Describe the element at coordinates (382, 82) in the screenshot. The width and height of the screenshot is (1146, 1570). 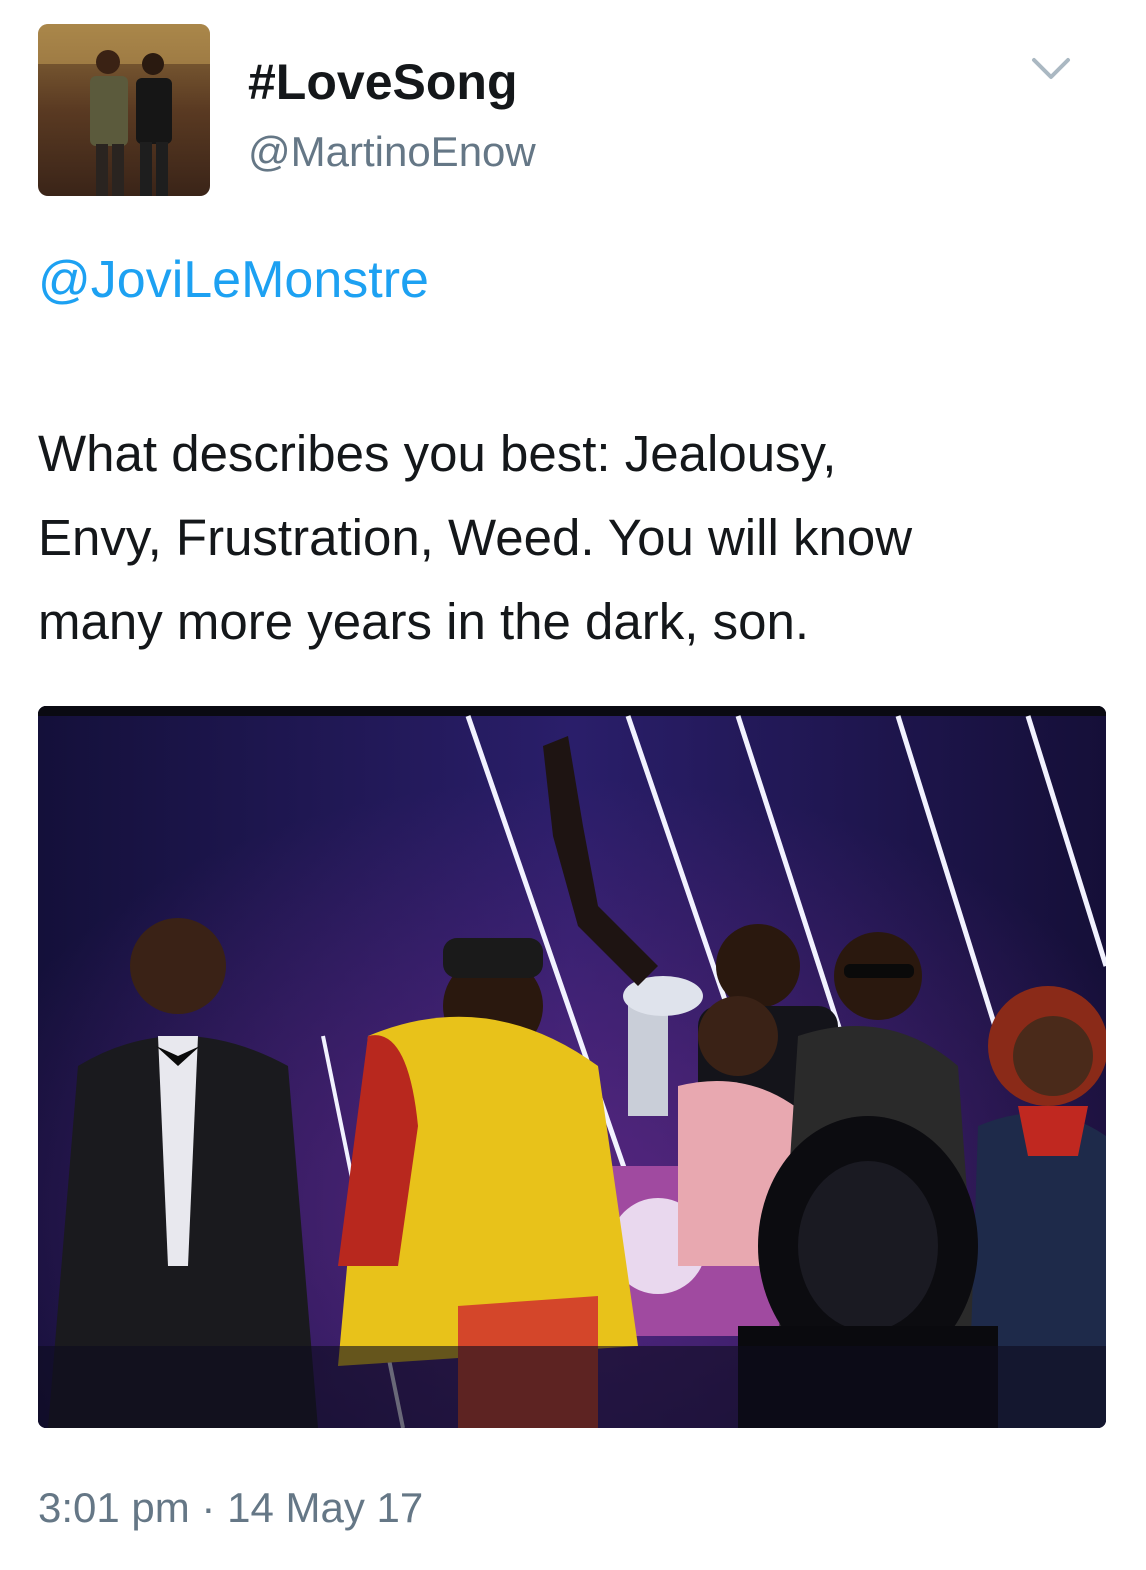
I see `display-name: #LoveSong` at that location.